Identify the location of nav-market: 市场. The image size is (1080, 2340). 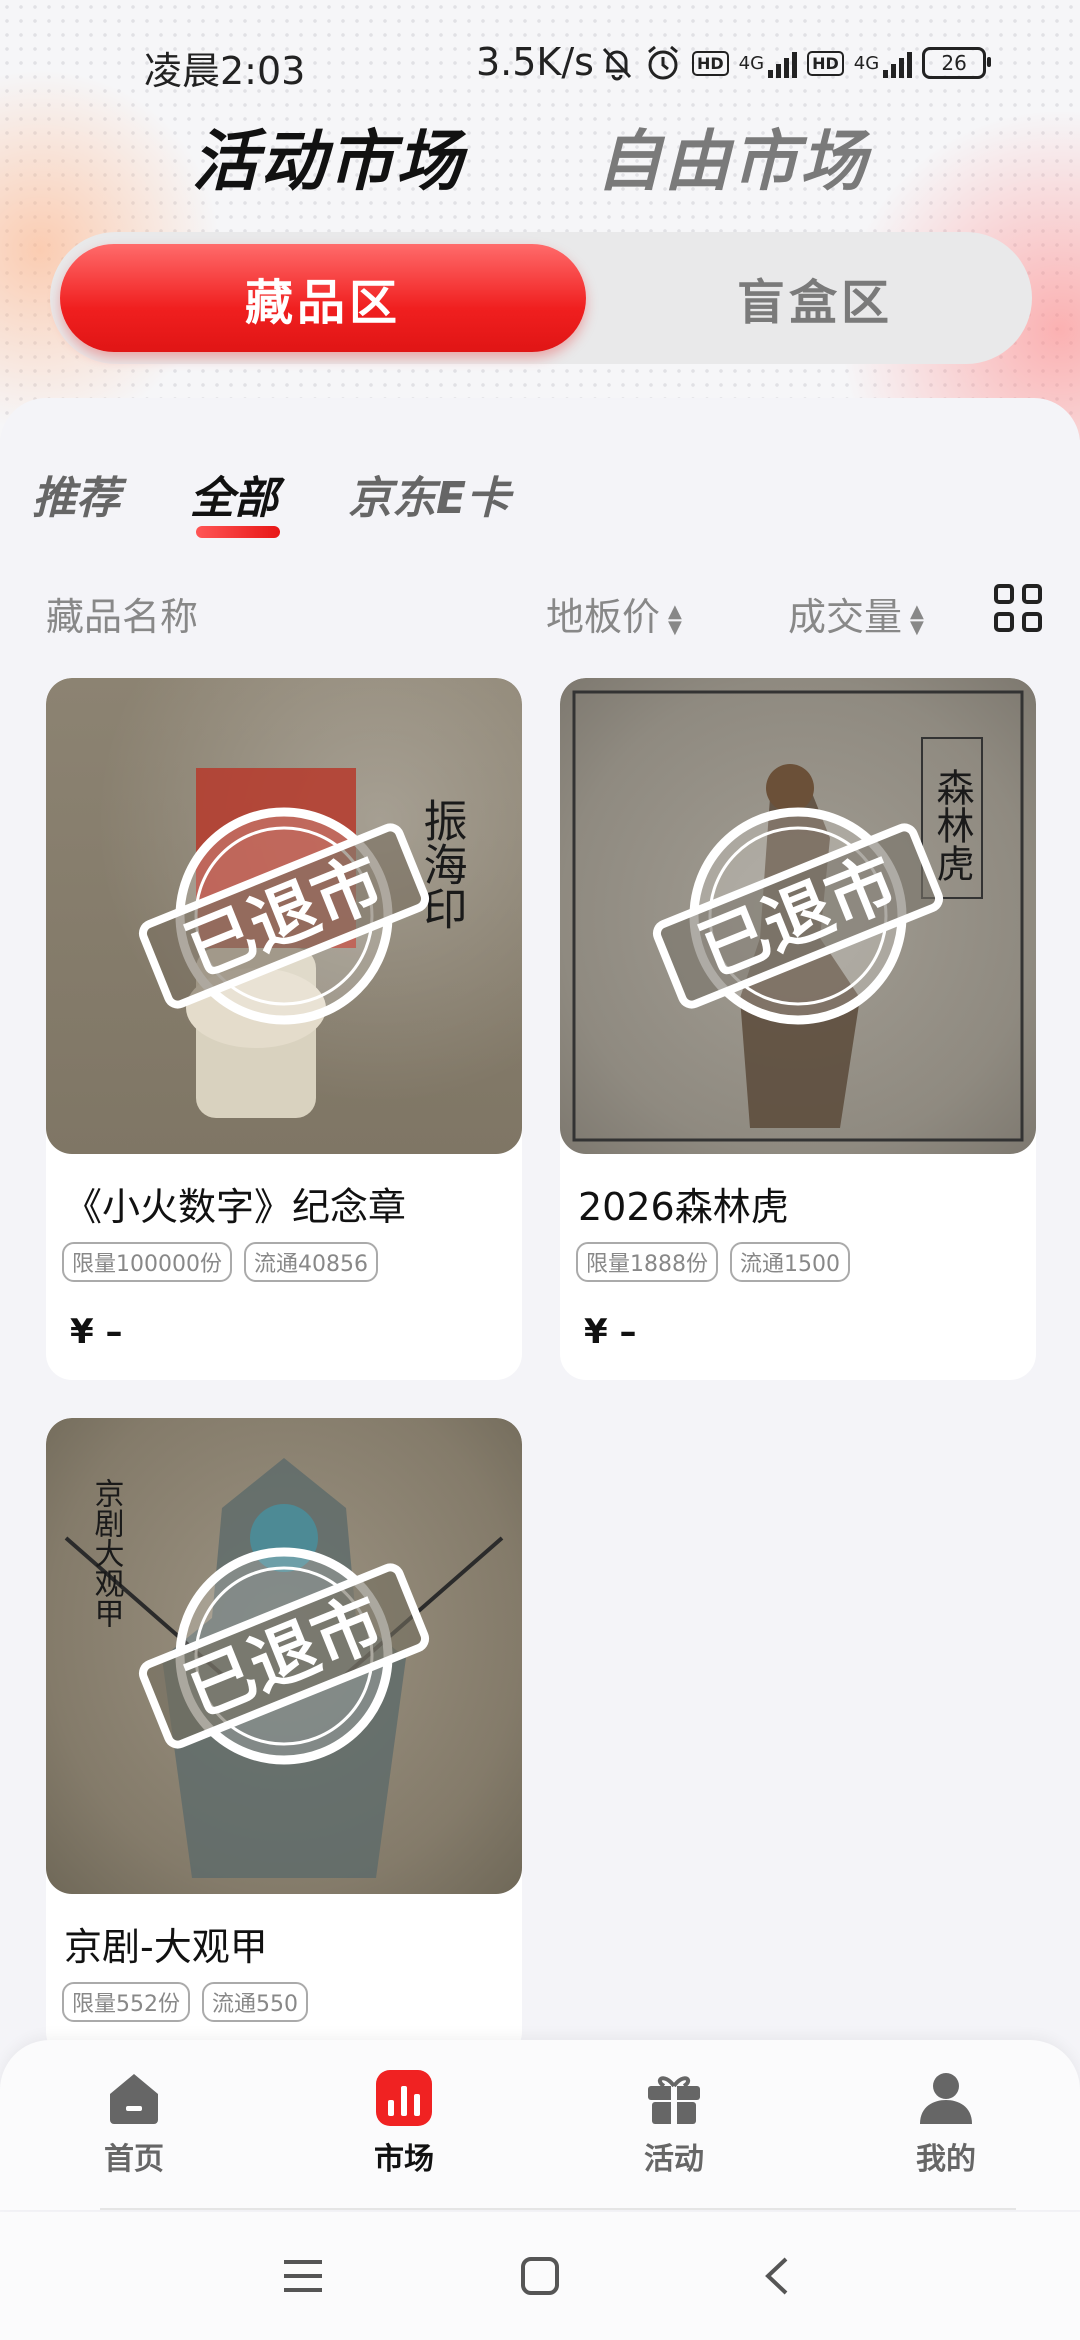
(404, 2123).